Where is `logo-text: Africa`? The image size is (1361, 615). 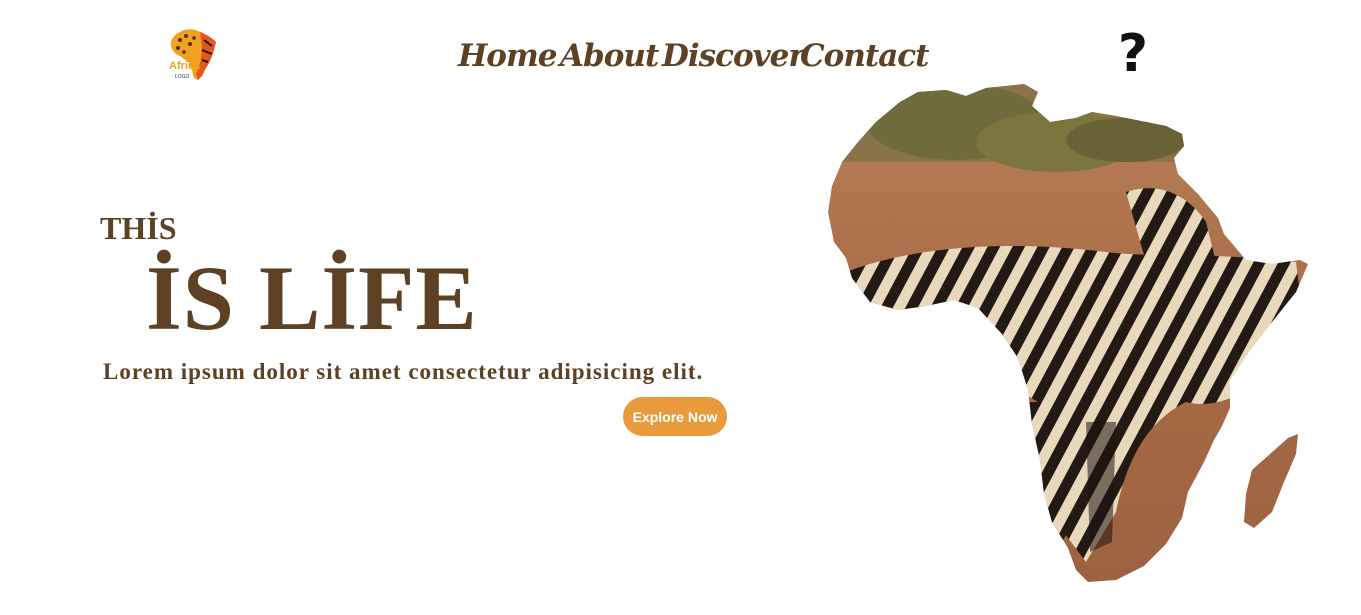 logo-text: Africa is located at coordinates (185, 66).